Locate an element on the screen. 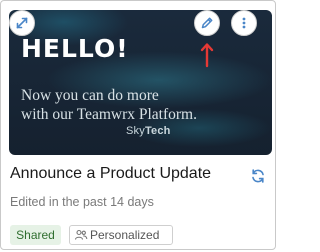 This screenshot has width=320, height=252. personalized-badge: Personalized is located at coordinates (121, 235).